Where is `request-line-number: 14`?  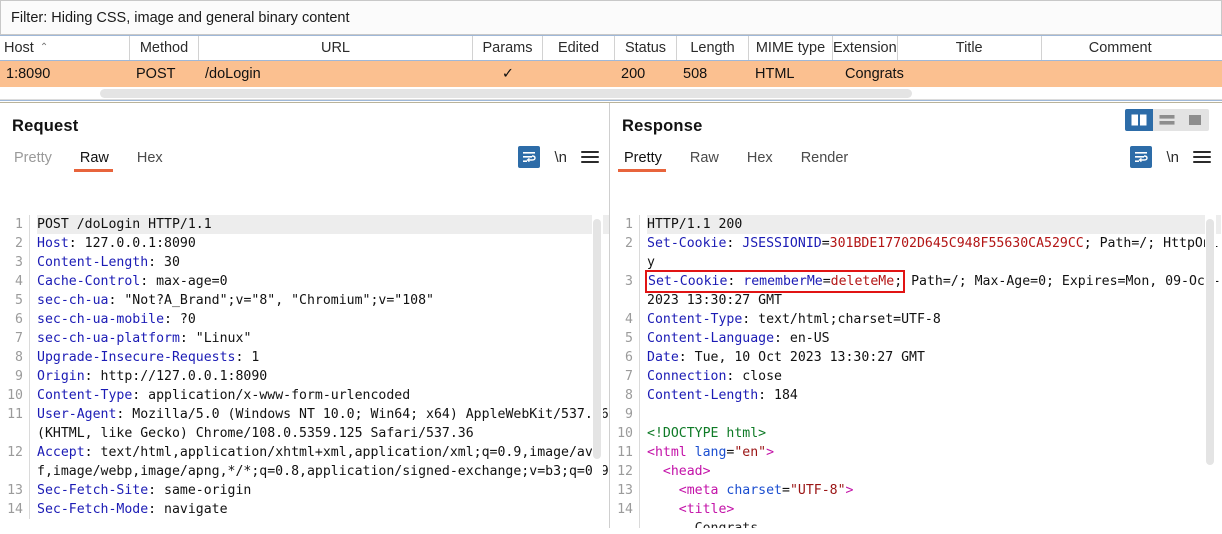 request-line-number: 14 is located at coordinates (15, 509).